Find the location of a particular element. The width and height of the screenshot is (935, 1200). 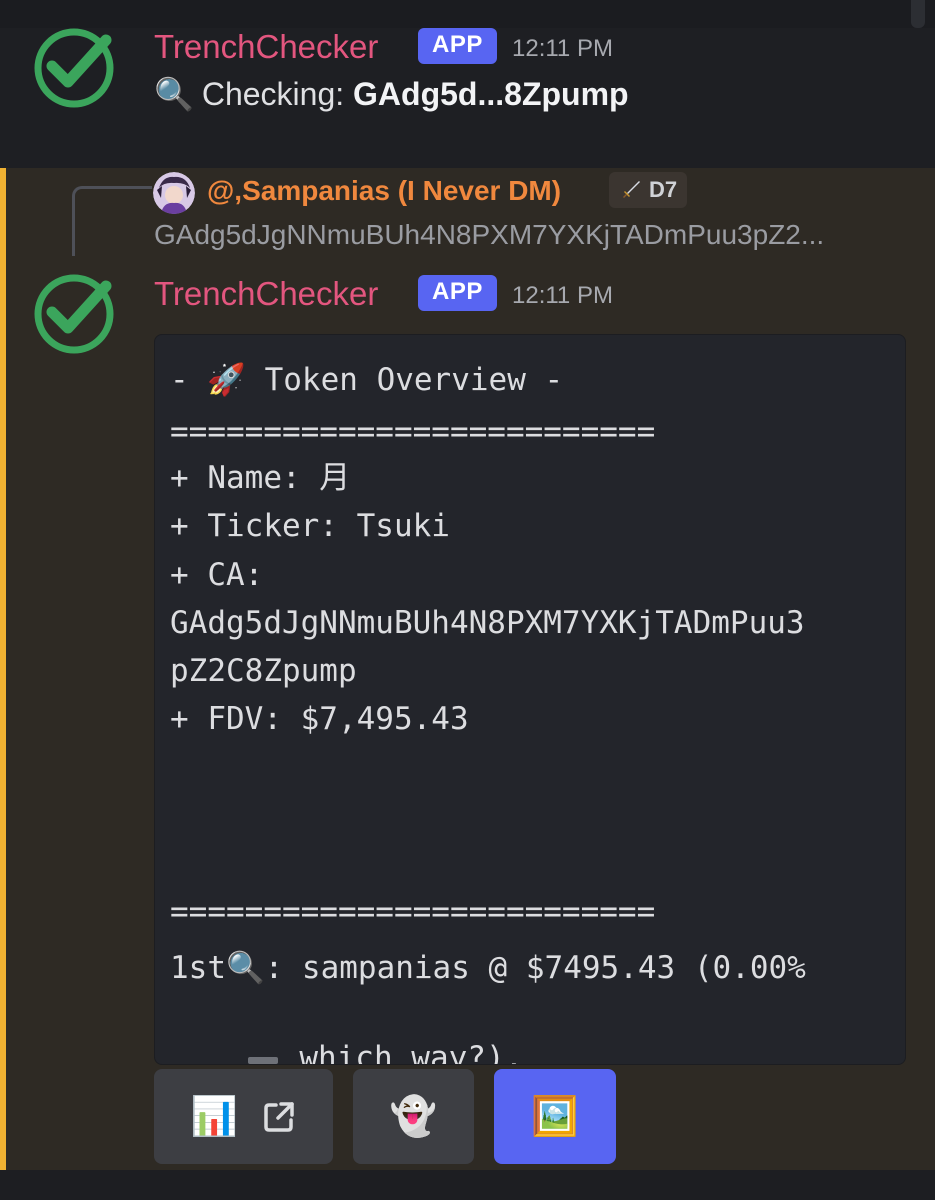

checking-label: Checking: is located at coordinates (273, 94).